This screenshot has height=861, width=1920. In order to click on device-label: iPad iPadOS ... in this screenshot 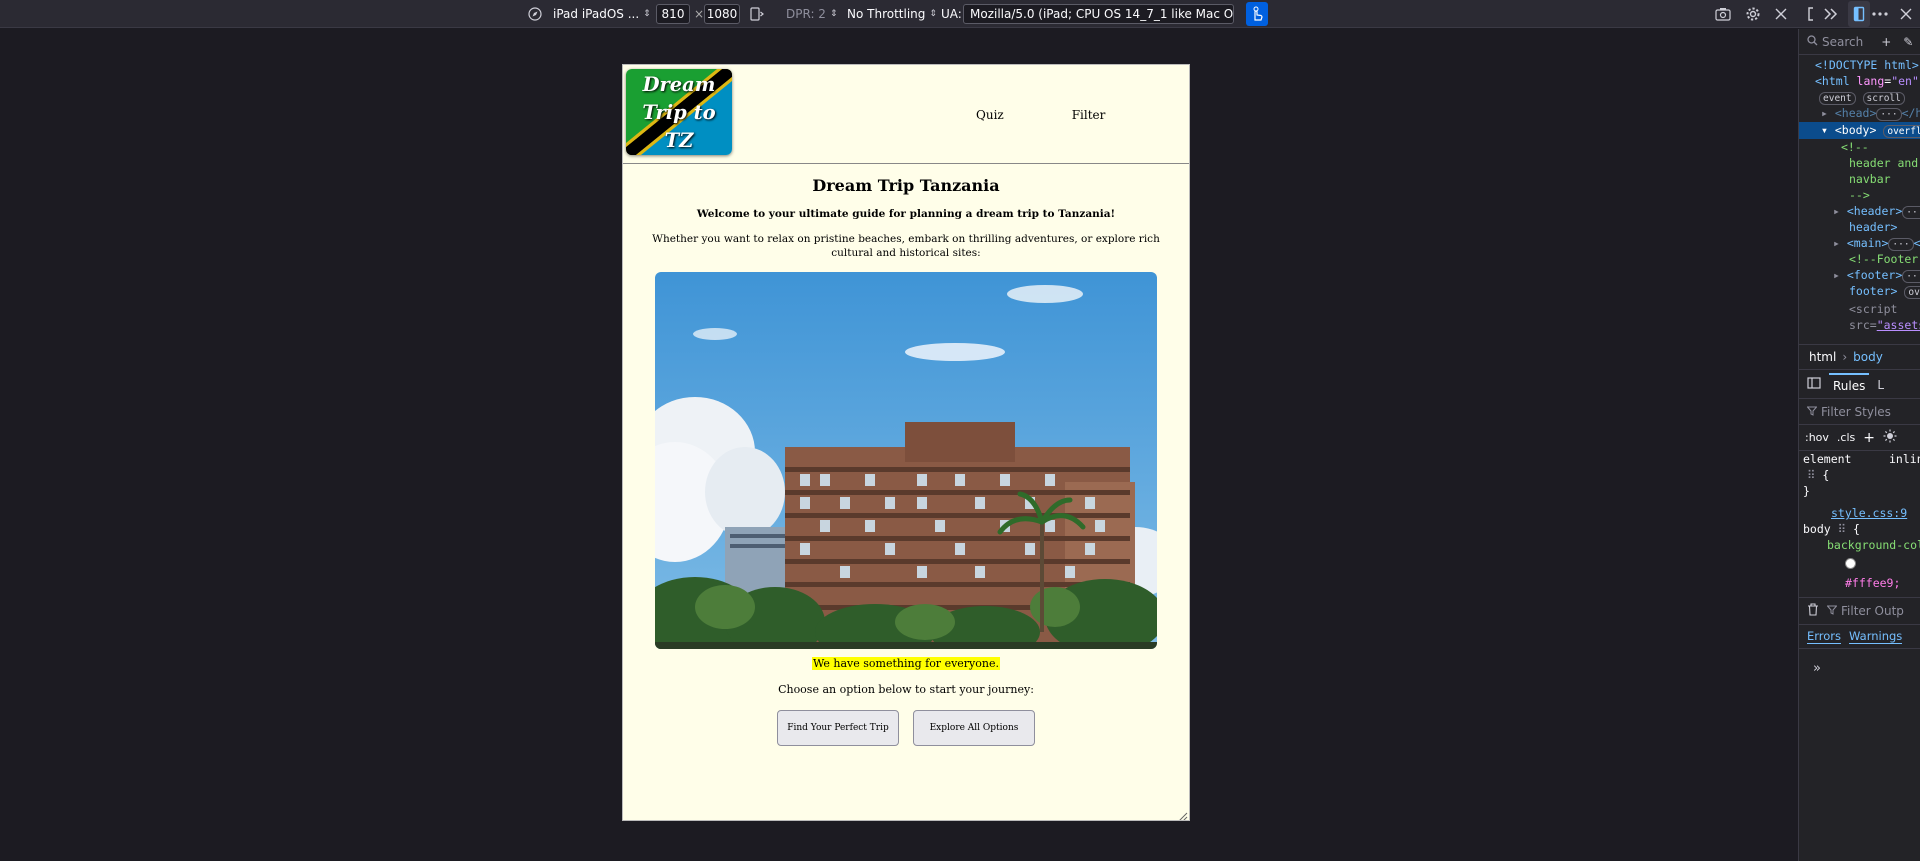, I will do `click(596, 14)`.